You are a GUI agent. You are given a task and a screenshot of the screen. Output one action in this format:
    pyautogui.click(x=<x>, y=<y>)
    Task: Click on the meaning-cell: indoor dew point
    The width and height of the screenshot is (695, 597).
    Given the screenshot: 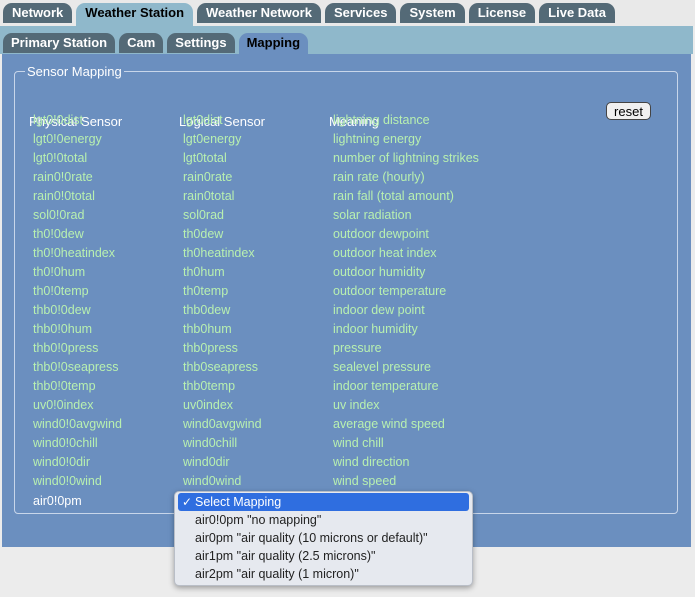 What is the action you would take?
    pyautogui.click(x=379, y=310)
    